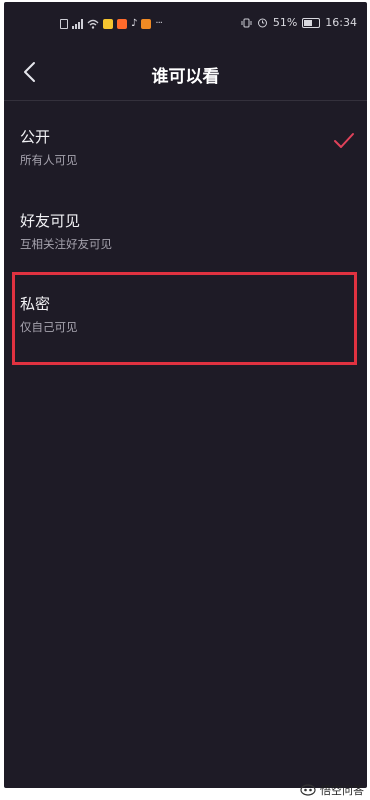 The height and width of the screenshot is (800, 370). I want to click on option-label: 好友可见, so click(50, 221).